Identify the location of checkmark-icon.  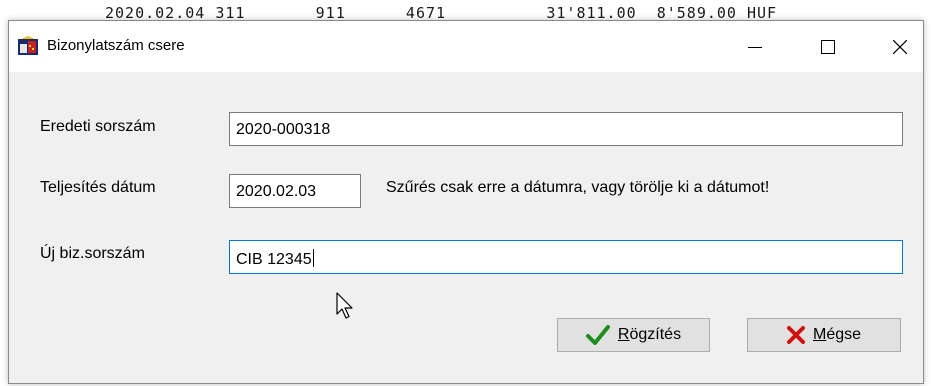
(597, 335).